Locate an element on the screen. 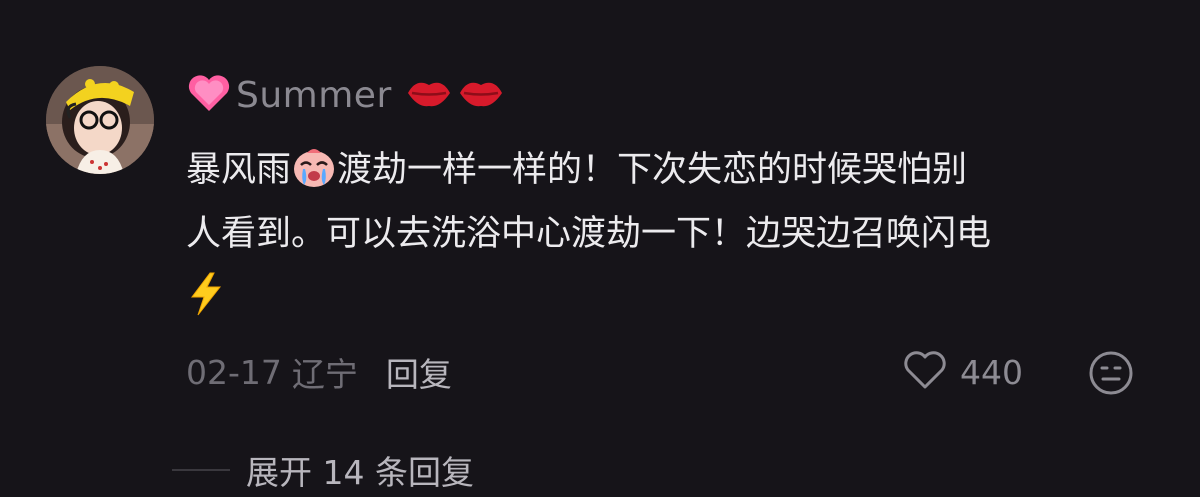  comment-line: 暴风雨 渡劫一样一样的！下次失恋的时候哭怕别 is located at coordinates (676, 170).